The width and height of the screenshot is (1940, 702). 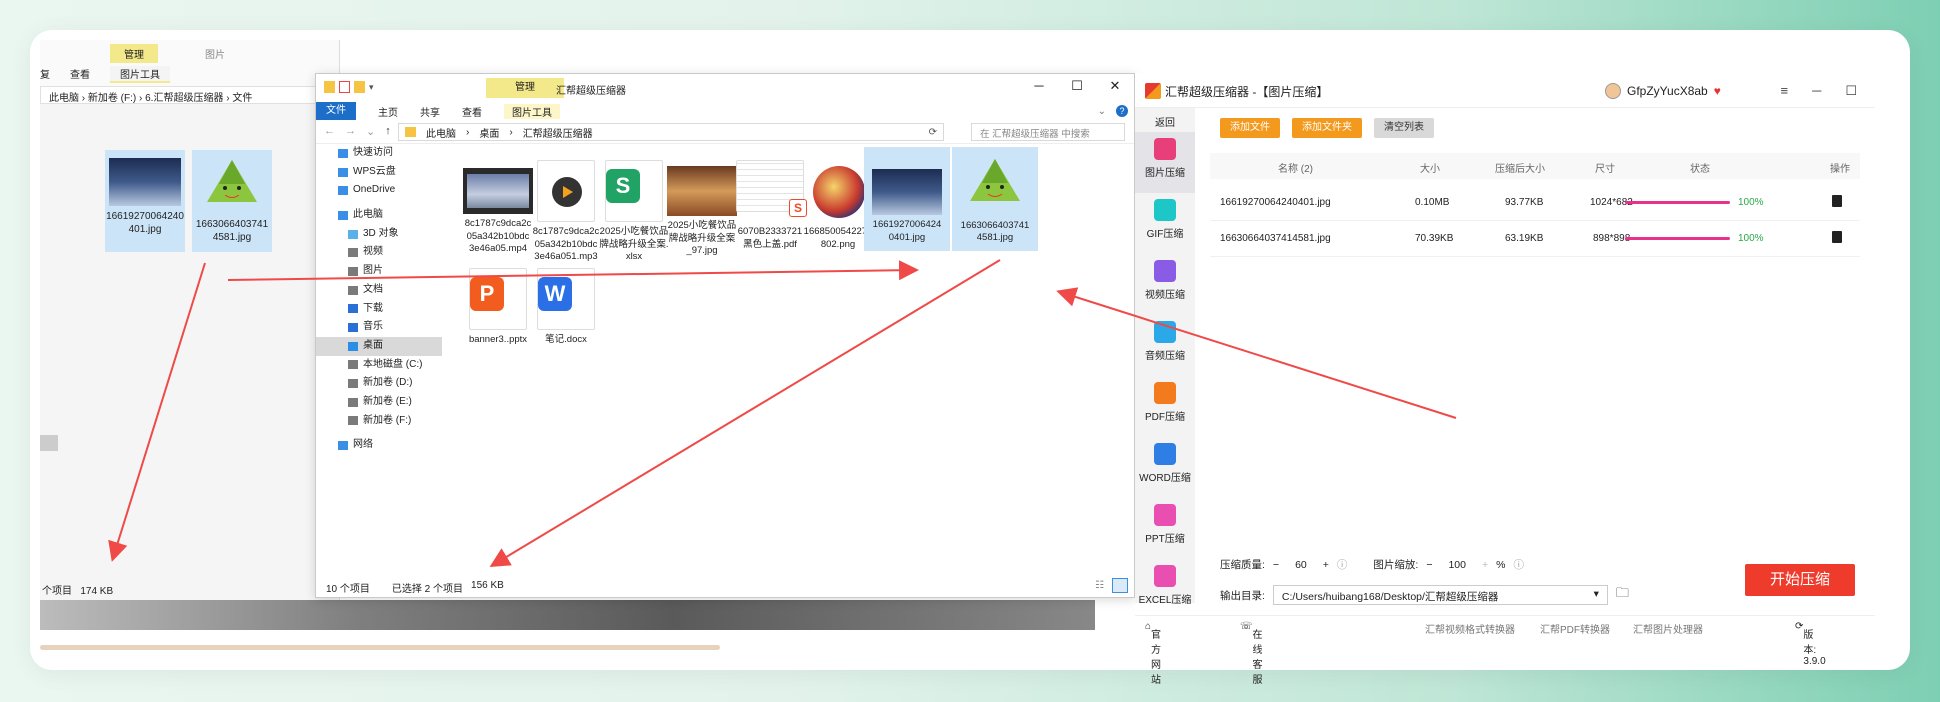 What do you see at coordinates (379, 290) in the screenshot?
I see `nav-item: 文档` at bounding box center [379, 290].